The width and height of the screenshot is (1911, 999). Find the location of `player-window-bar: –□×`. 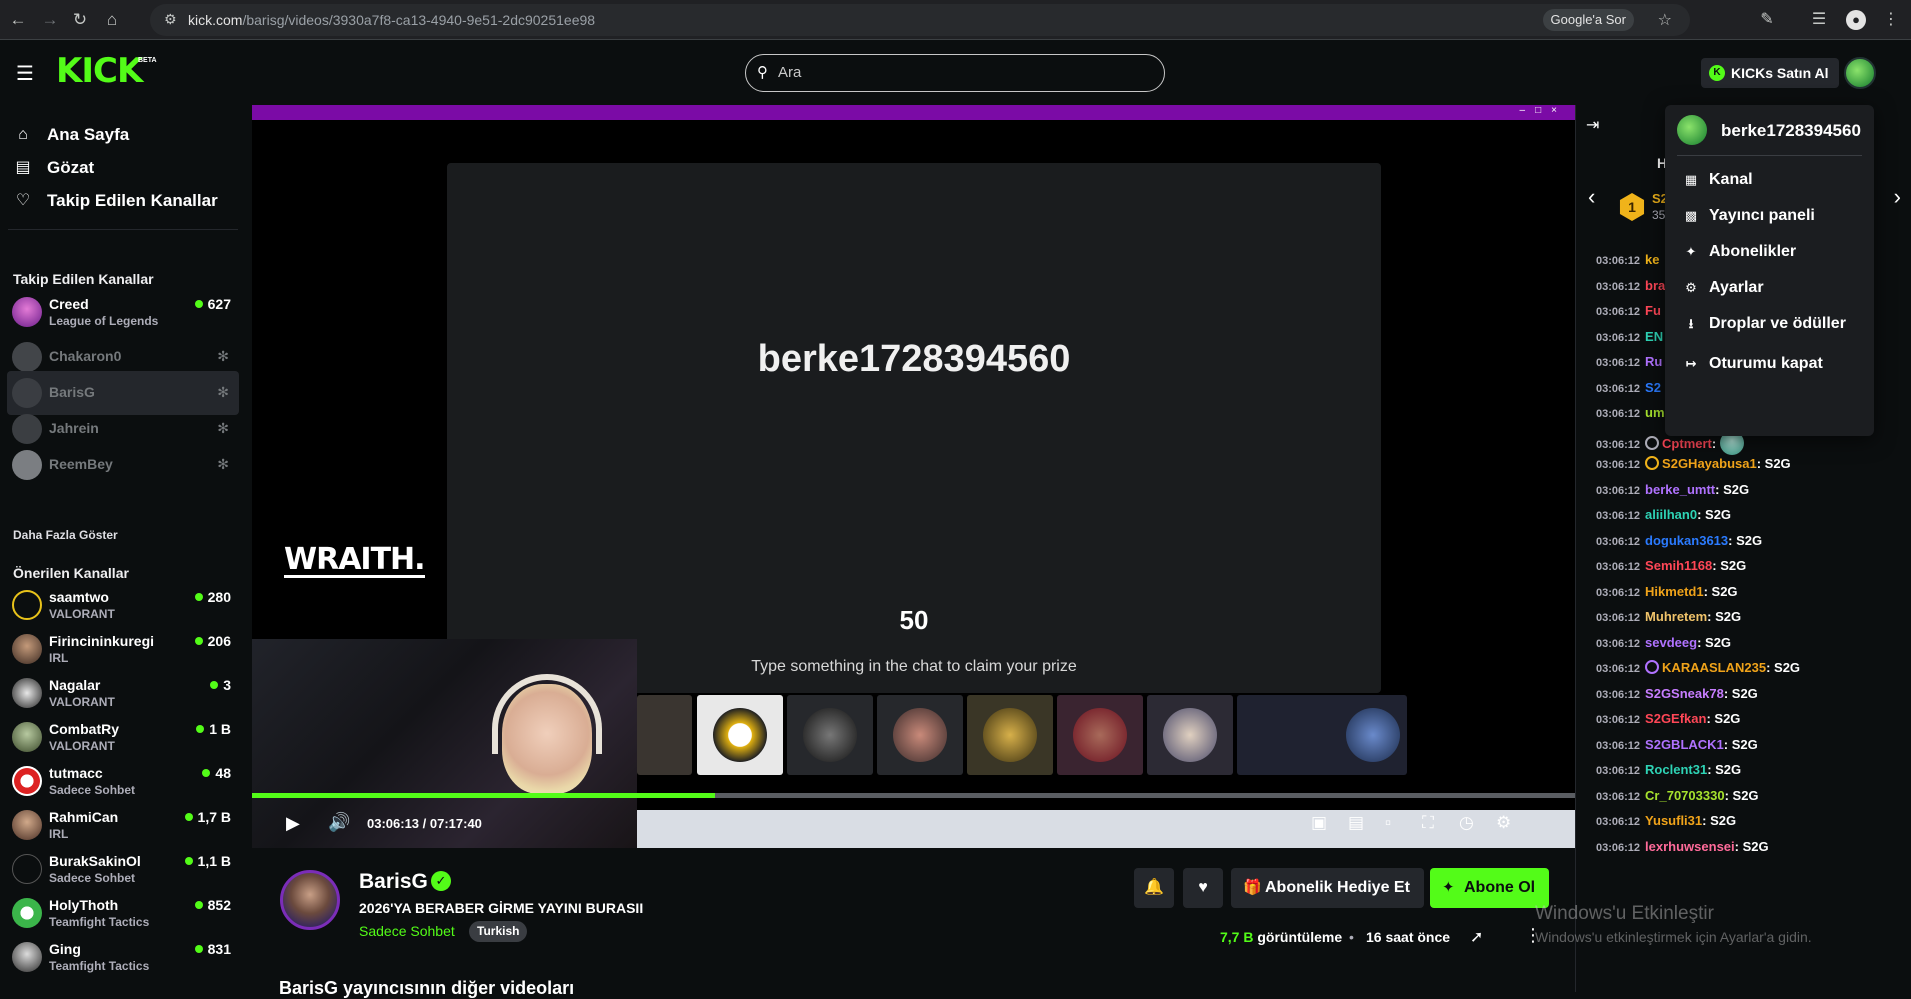

player-window-bar: –□× is located at coordinates (913, 112).